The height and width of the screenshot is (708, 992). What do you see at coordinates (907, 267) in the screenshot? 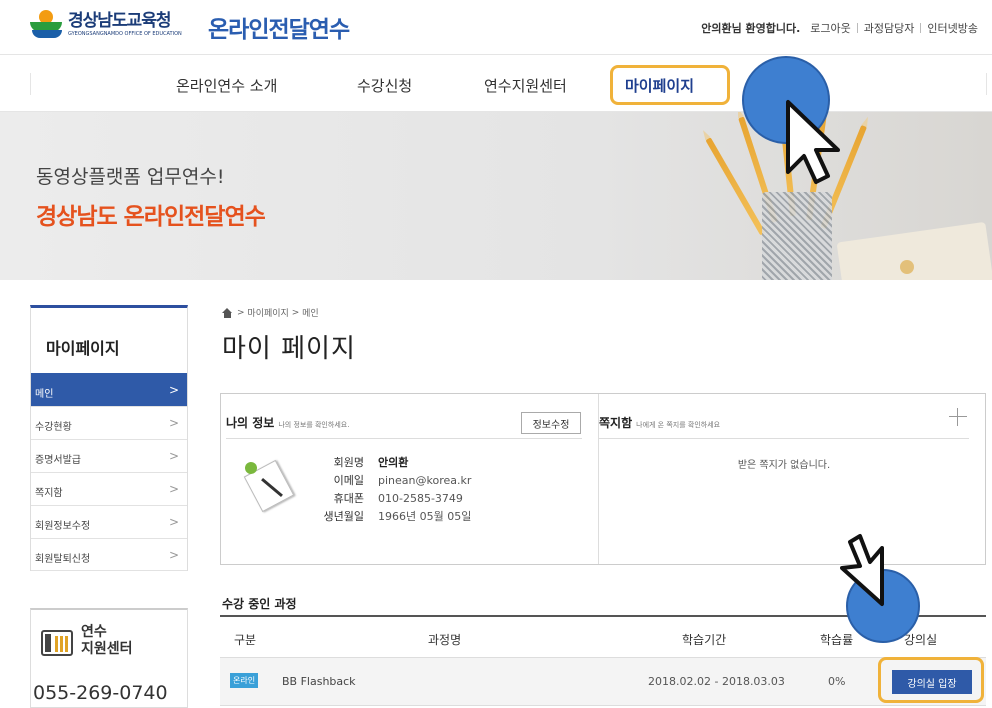
I see `paper-clip-image` at bounding box center [907, 267].